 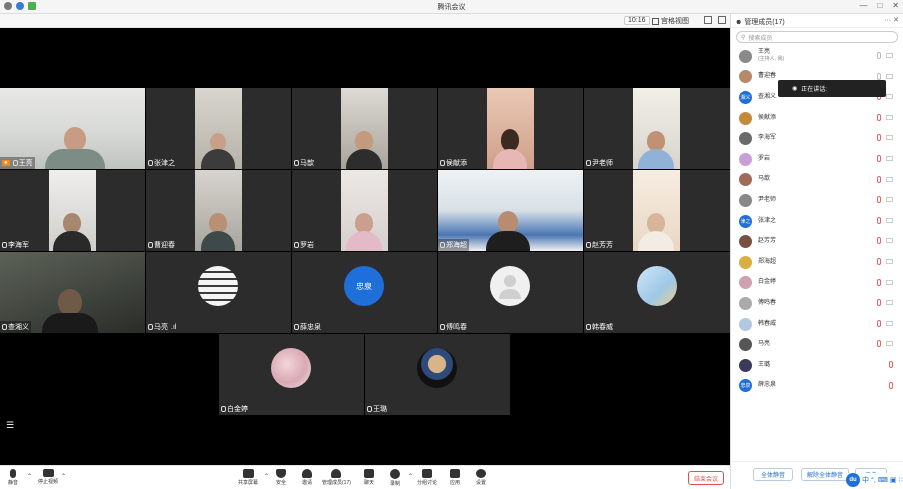 I want to click on member-row: 韩春威, so click(x=817, y=324).